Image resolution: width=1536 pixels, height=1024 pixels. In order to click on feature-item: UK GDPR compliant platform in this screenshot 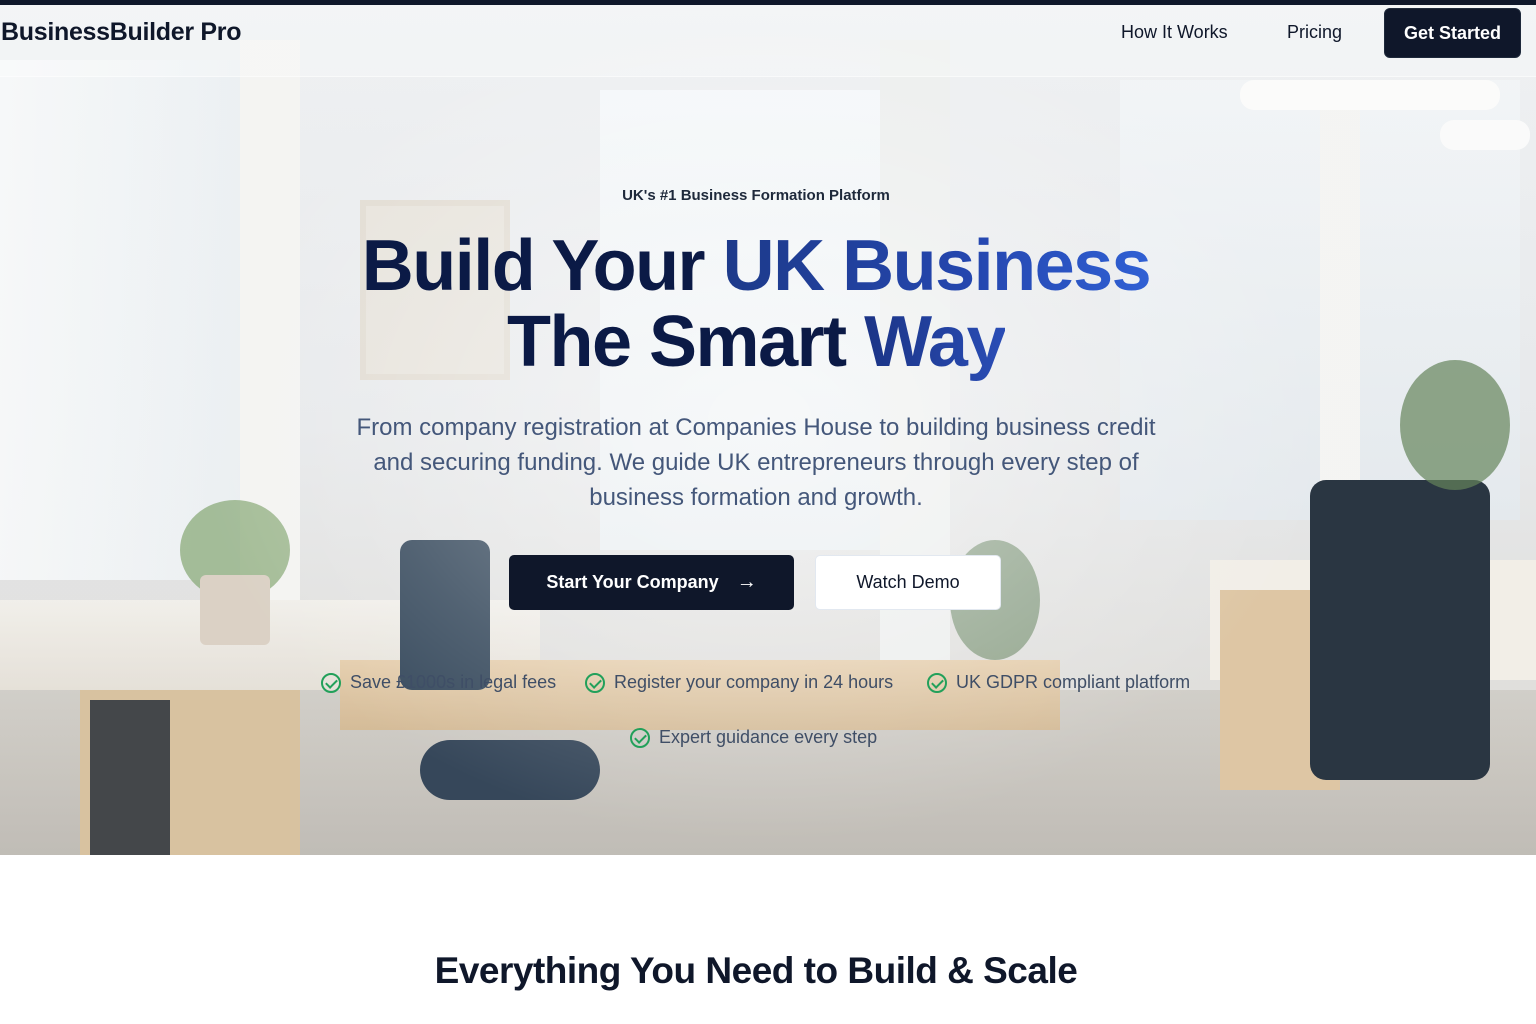, I will do `click(1058, 682)`.